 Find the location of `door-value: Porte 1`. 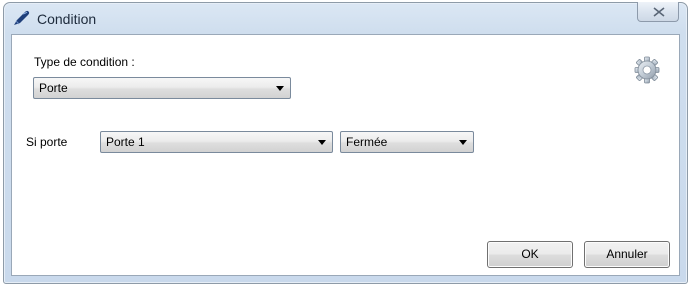

door-value: Porte 1 is located at coordinates (125, 142).